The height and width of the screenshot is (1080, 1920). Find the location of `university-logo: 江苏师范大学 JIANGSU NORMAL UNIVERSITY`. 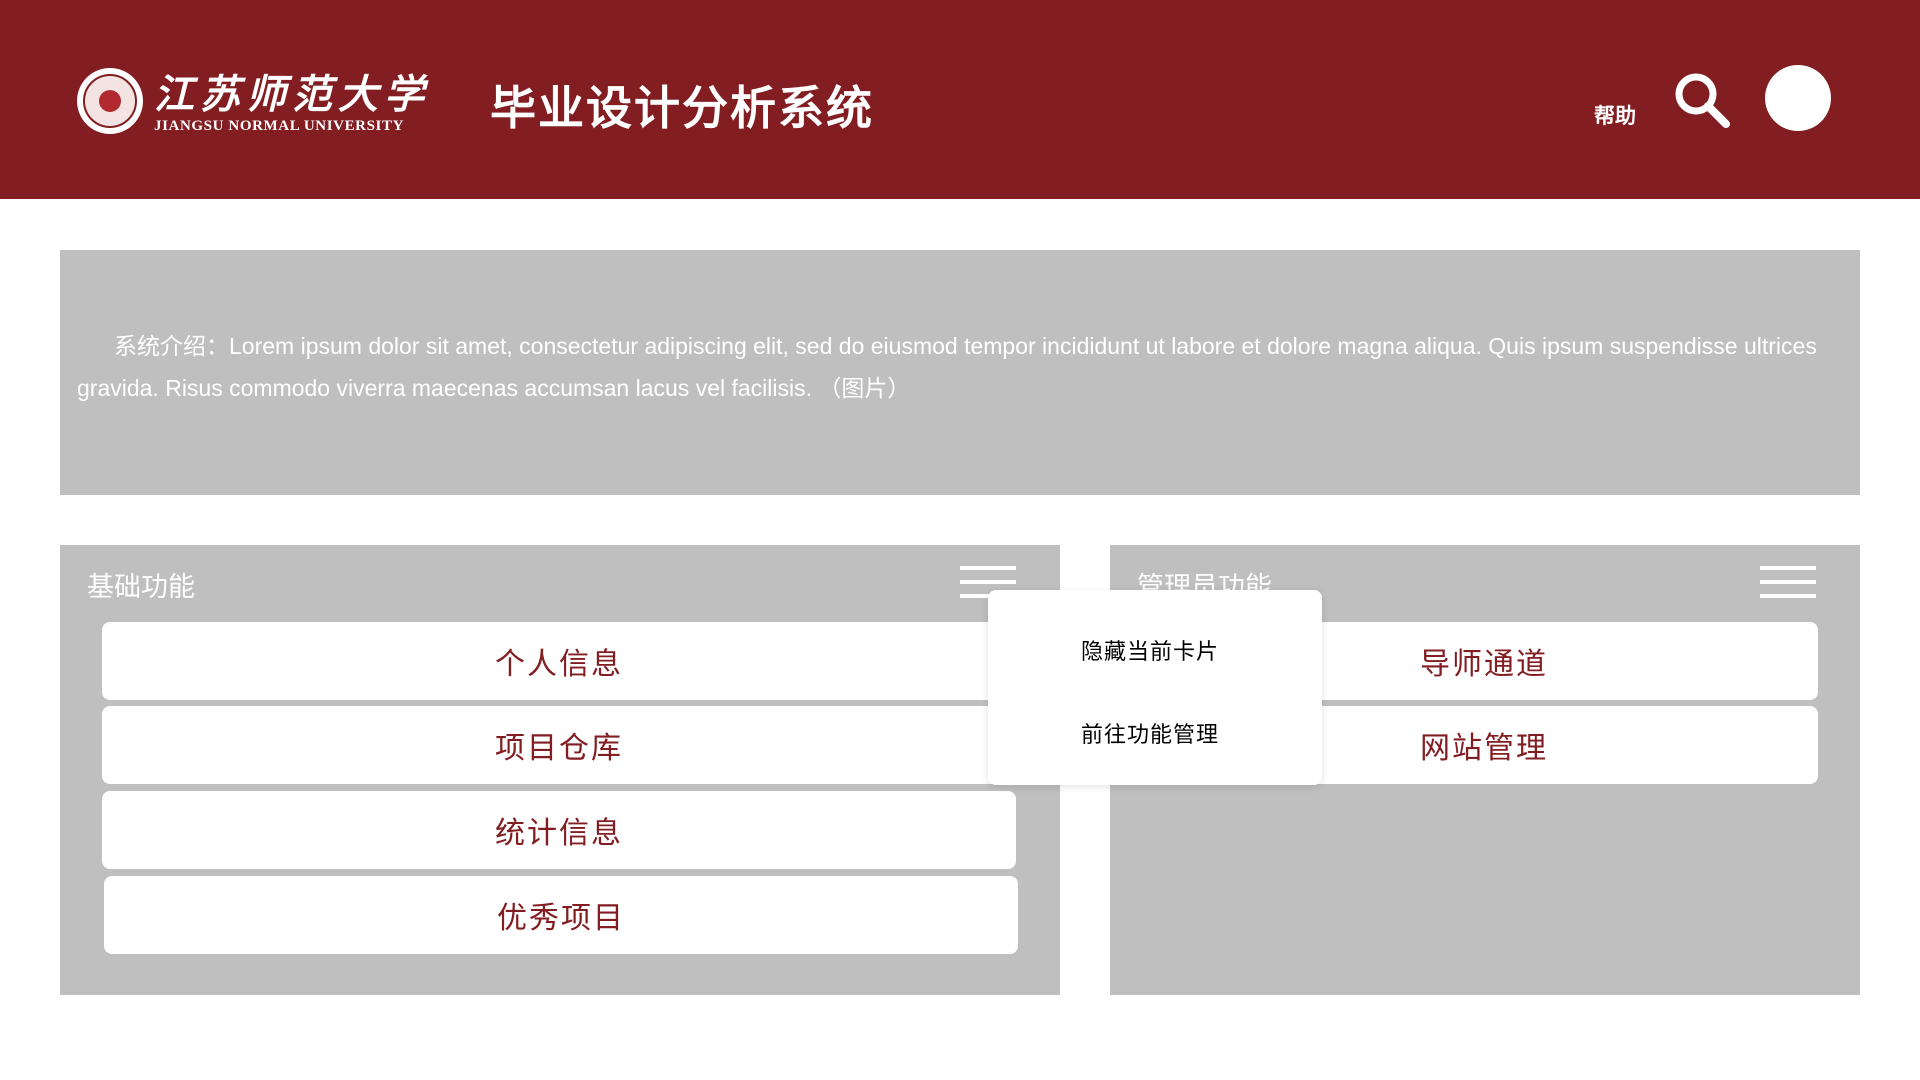

university-logo: 江苏师范大学 JIANGSU NORMAL UNIVERSITY is located at coordinates (257, 102).